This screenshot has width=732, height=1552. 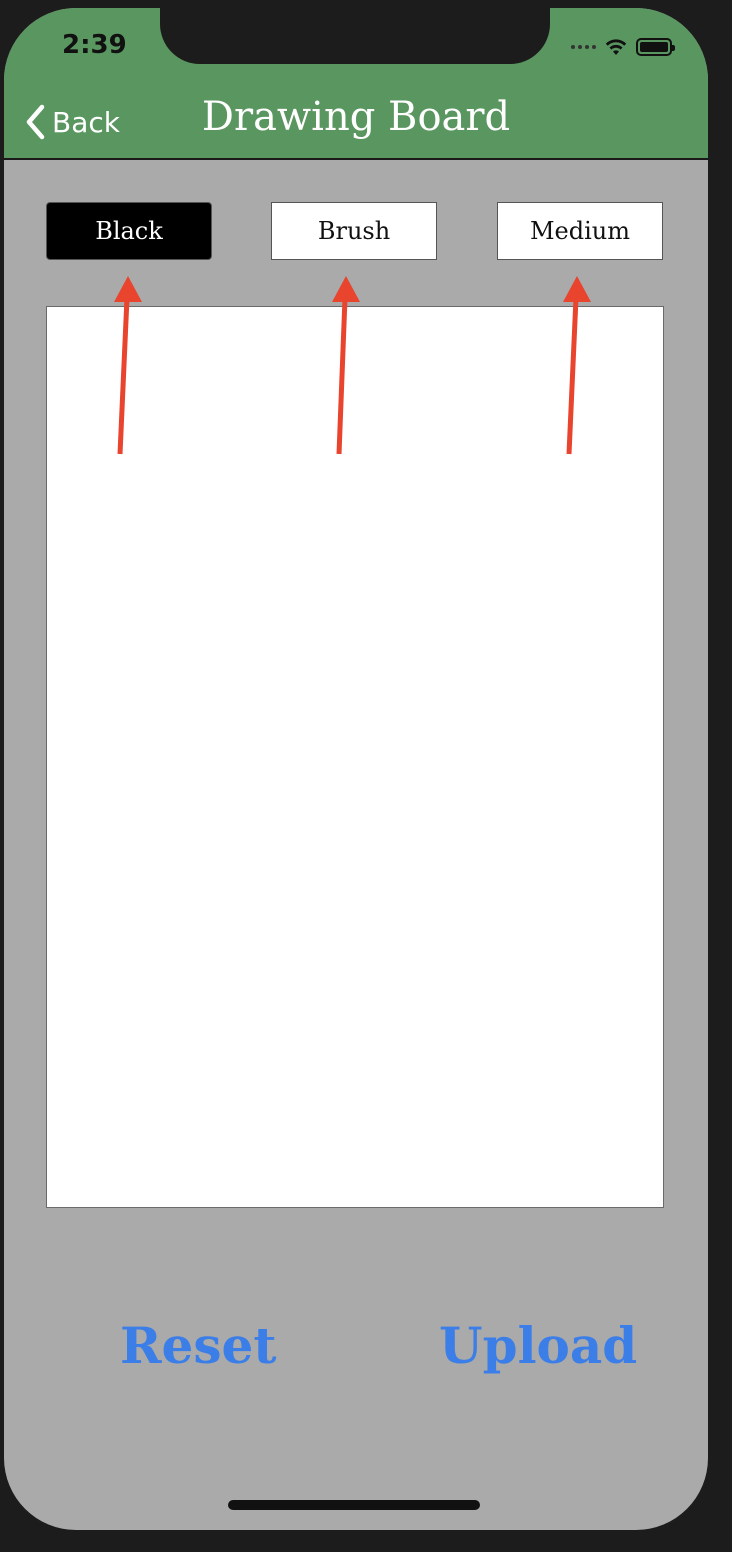 I want to click on tool-button: Brush, so click(x=354, y=231).